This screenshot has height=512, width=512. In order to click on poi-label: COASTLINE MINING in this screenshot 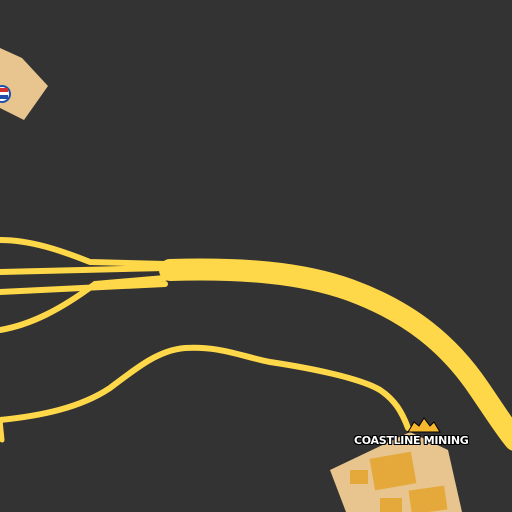, I will do `click(411, 440)`.